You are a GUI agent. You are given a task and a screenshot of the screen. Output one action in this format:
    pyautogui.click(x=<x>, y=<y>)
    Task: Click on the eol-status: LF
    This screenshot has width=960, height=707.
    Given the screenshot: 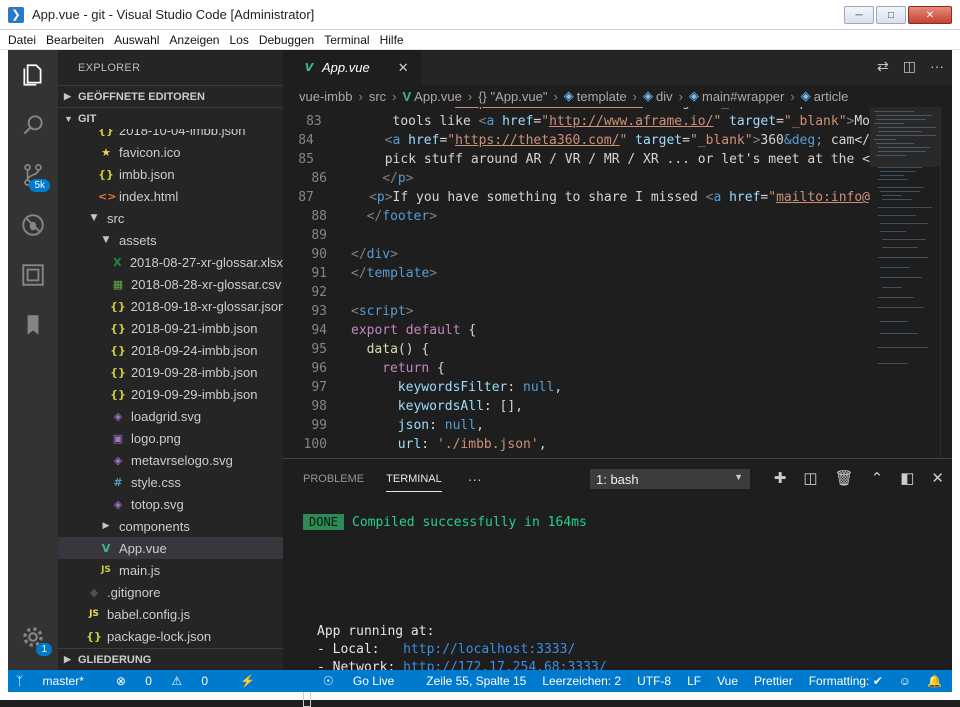 What is the action you would take?
    pyautogui.click(x=694, y=681)
    